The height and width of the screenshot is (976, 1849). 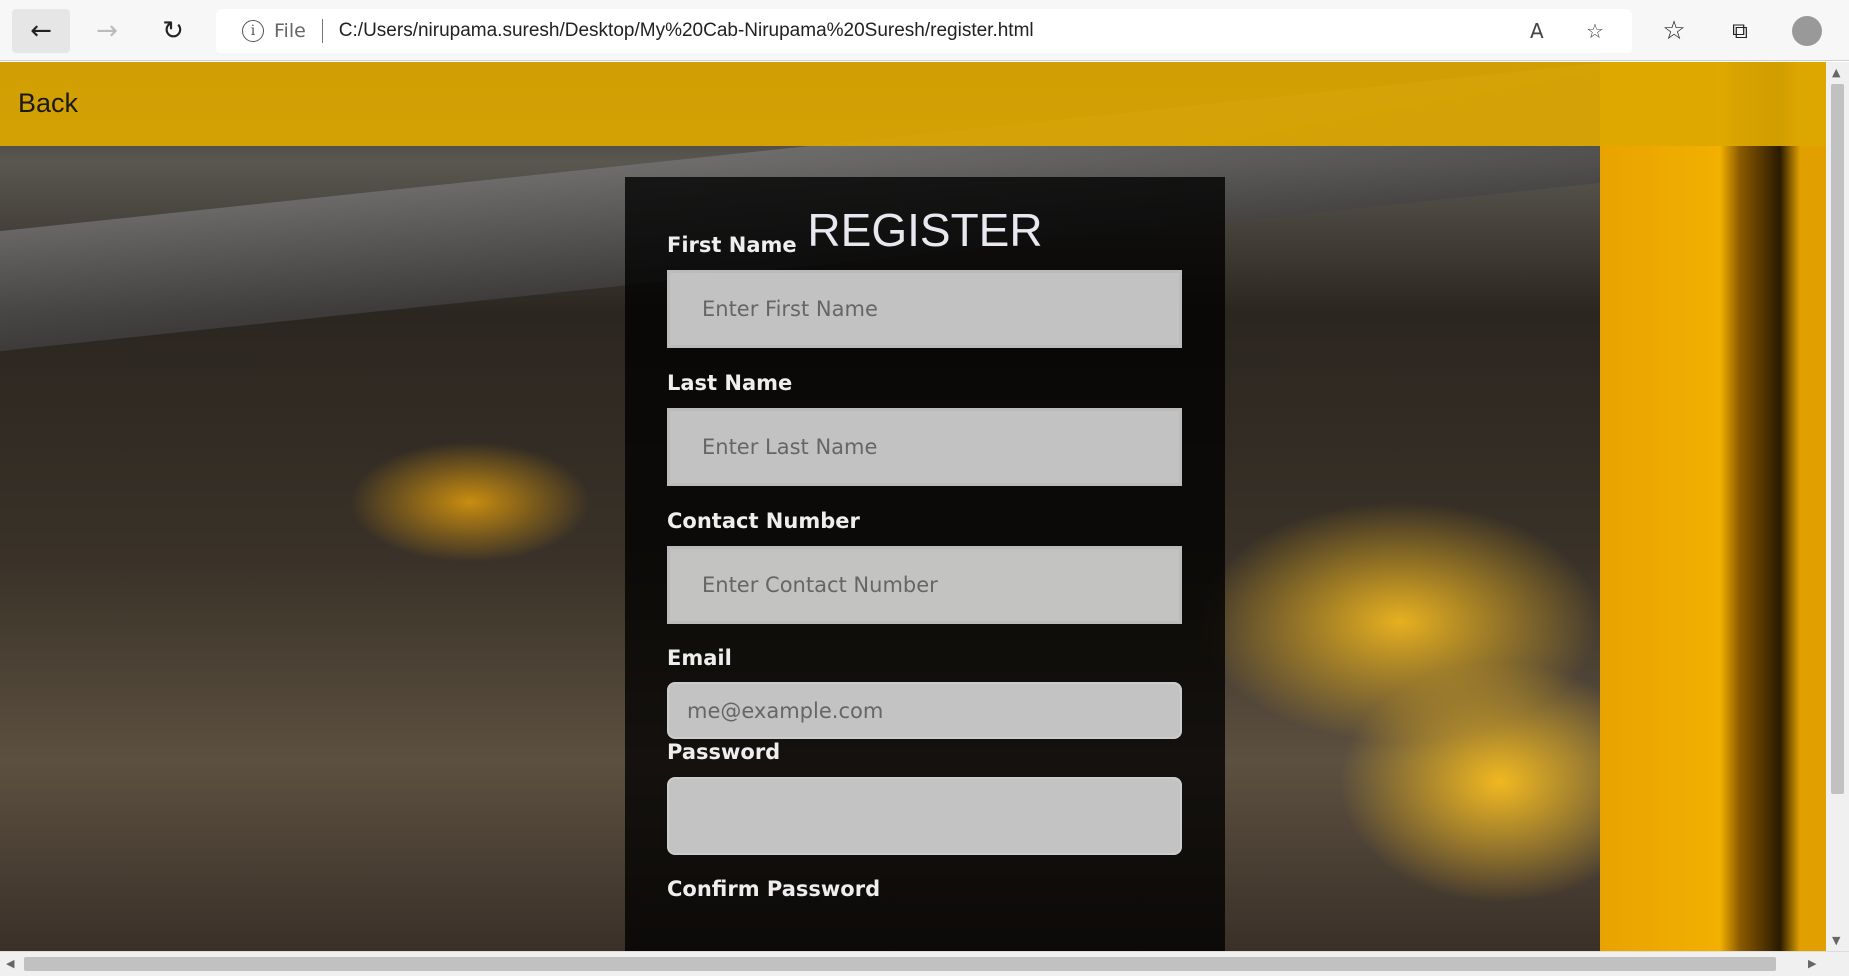 What do you see at coordinates (290, 31) in the screenshot?
I see `file-label: File` at bounding box center [290, 31].